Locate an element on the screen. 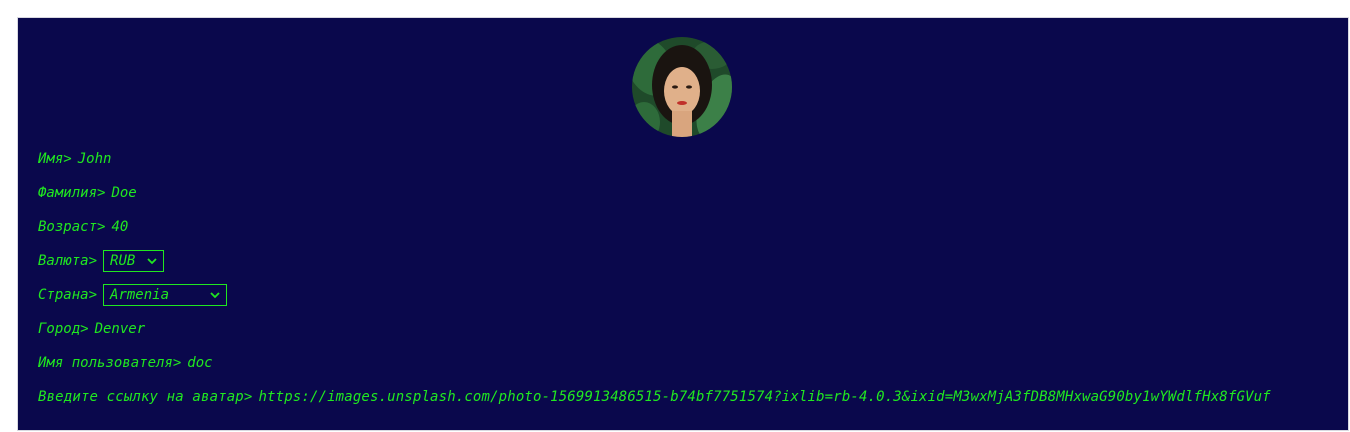  city-label: Город> is located at coordinates (63, 329).